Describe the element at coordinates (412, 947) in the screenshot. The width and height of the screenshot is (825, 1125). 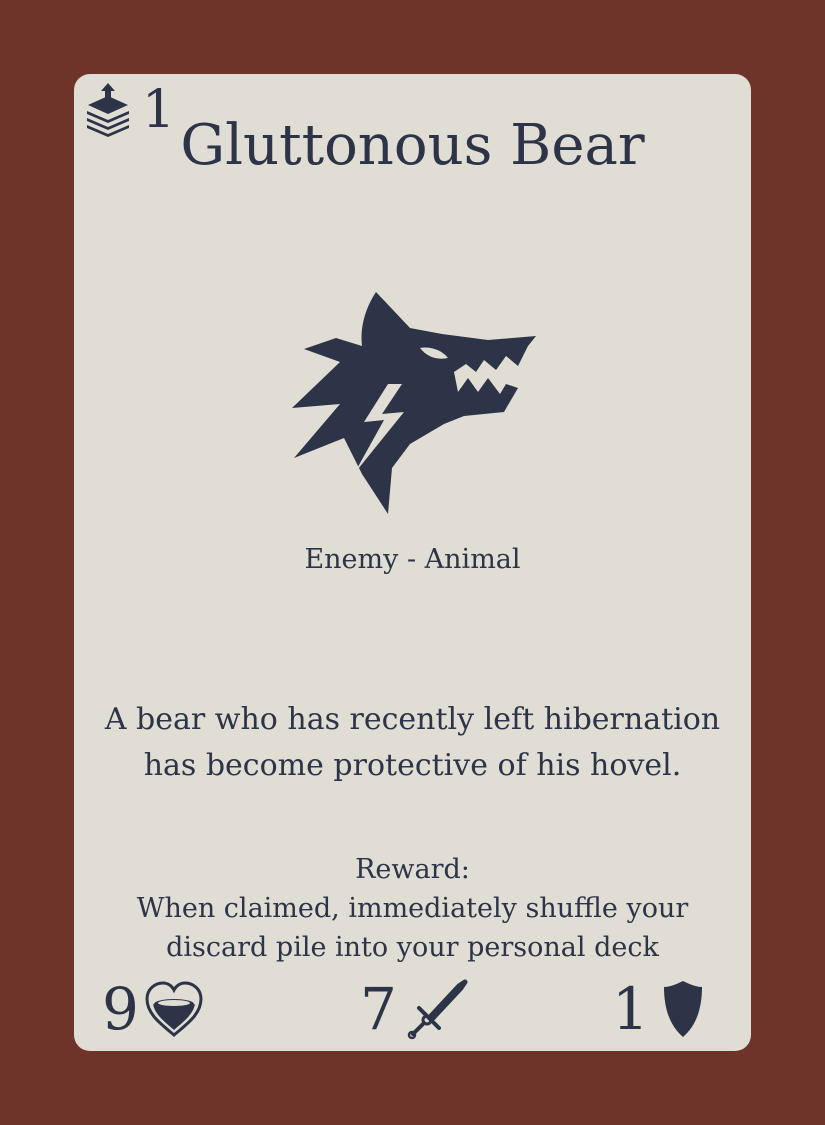
I see `reward-line: discard pile into your personal deck` at that location.